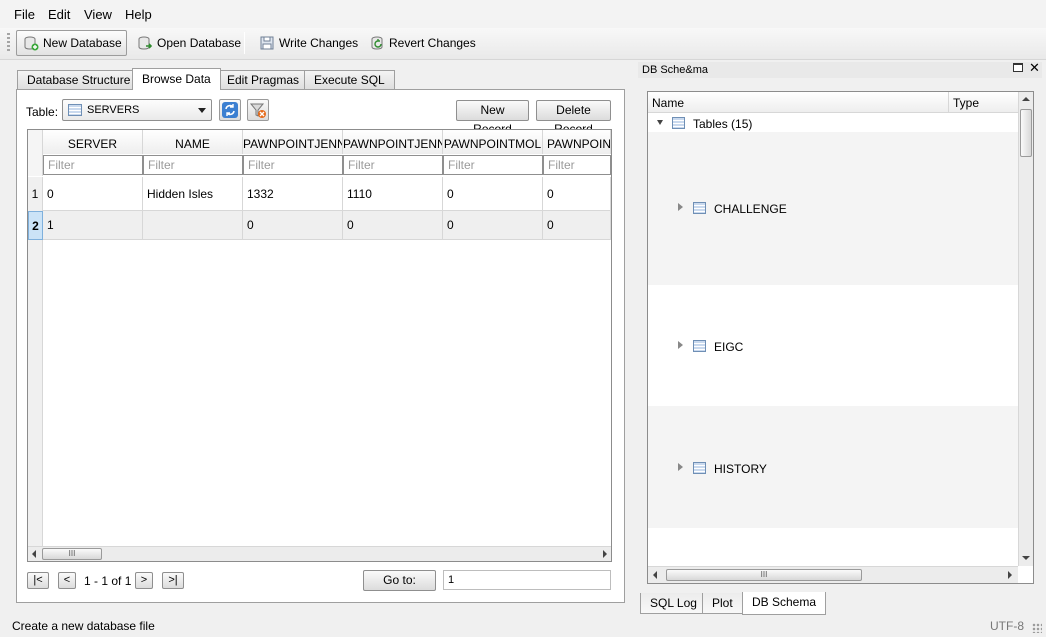 Image resolution: width=1046 pixels, height=637 pixels. Describe the element at coordinates (577, 142) in the screenshot. I see `column-header: PAWNPOINT` at that location.